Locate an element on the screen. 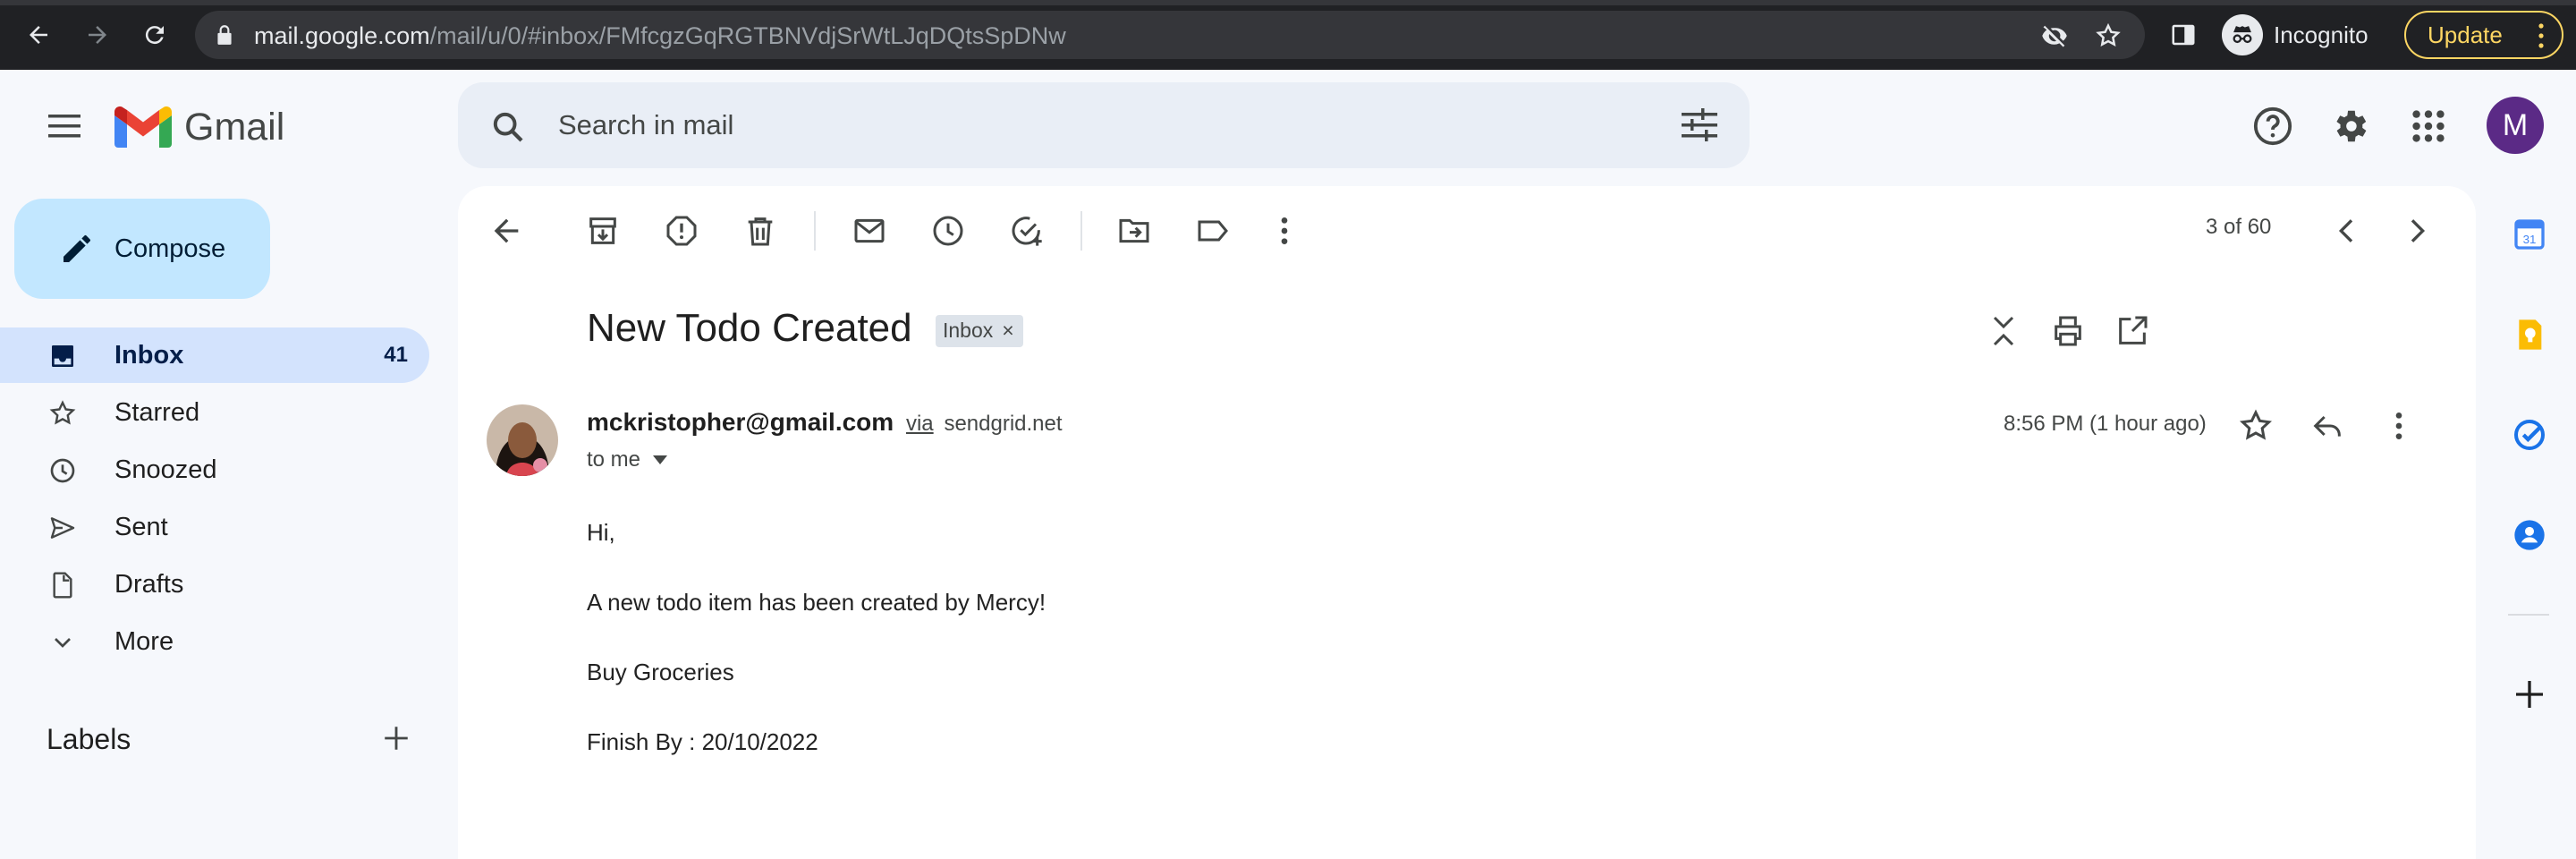 The image size is (2576, 859). inbox-label-chip: Inbox × is located at coordinates (979, 331).